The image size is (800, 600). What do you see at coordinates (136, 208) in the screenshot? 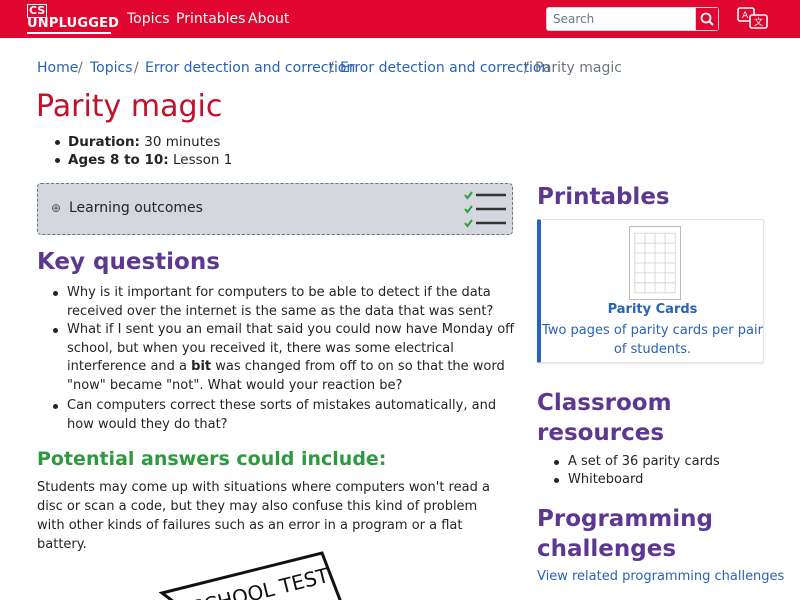
I see `learning-outcomes-label: Learning outcomes` at bounding box center [136, 208].